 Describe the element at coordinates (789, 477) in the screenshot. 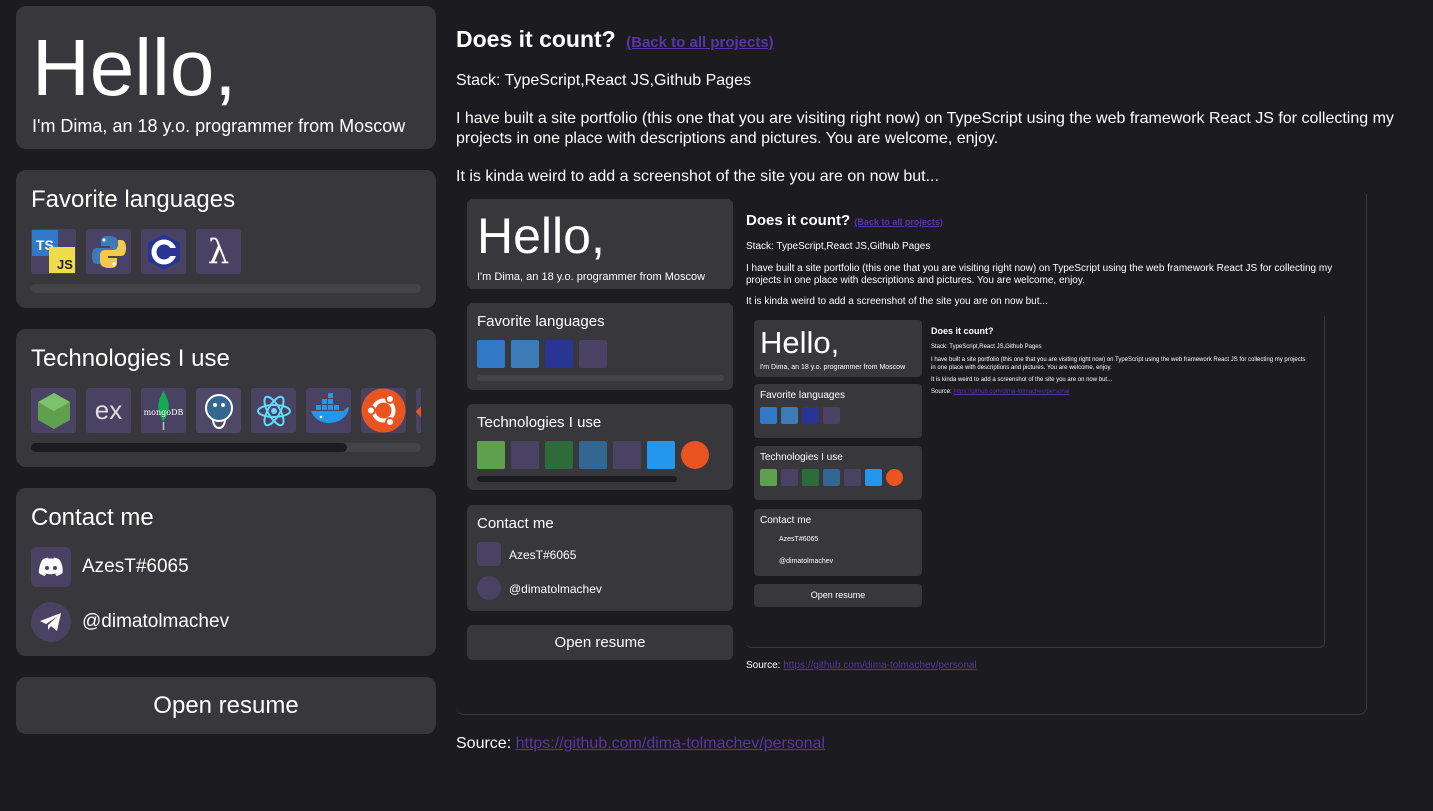

I see `nested-express-icon` at that location.